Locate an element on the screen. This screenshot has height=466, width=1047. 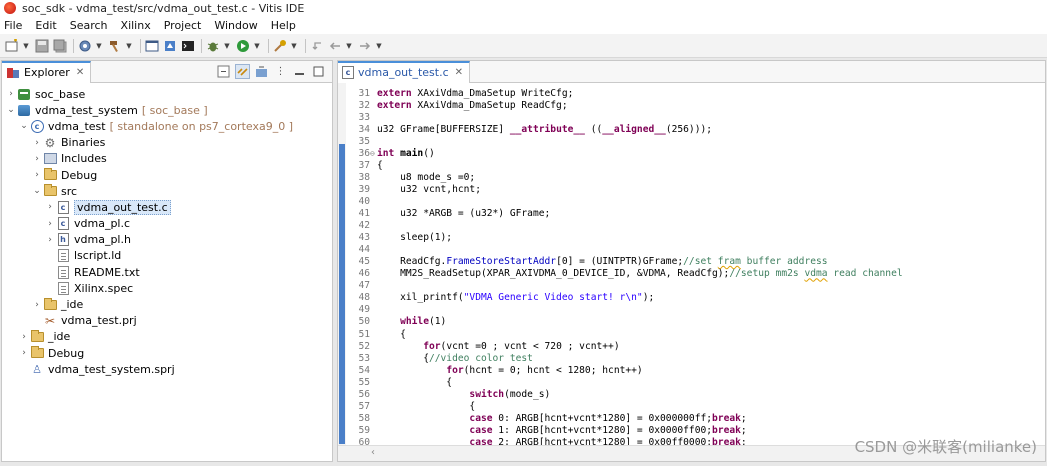
code-token: "VDMA Generic Video start! r\n" is located at coordinates (553, 298).